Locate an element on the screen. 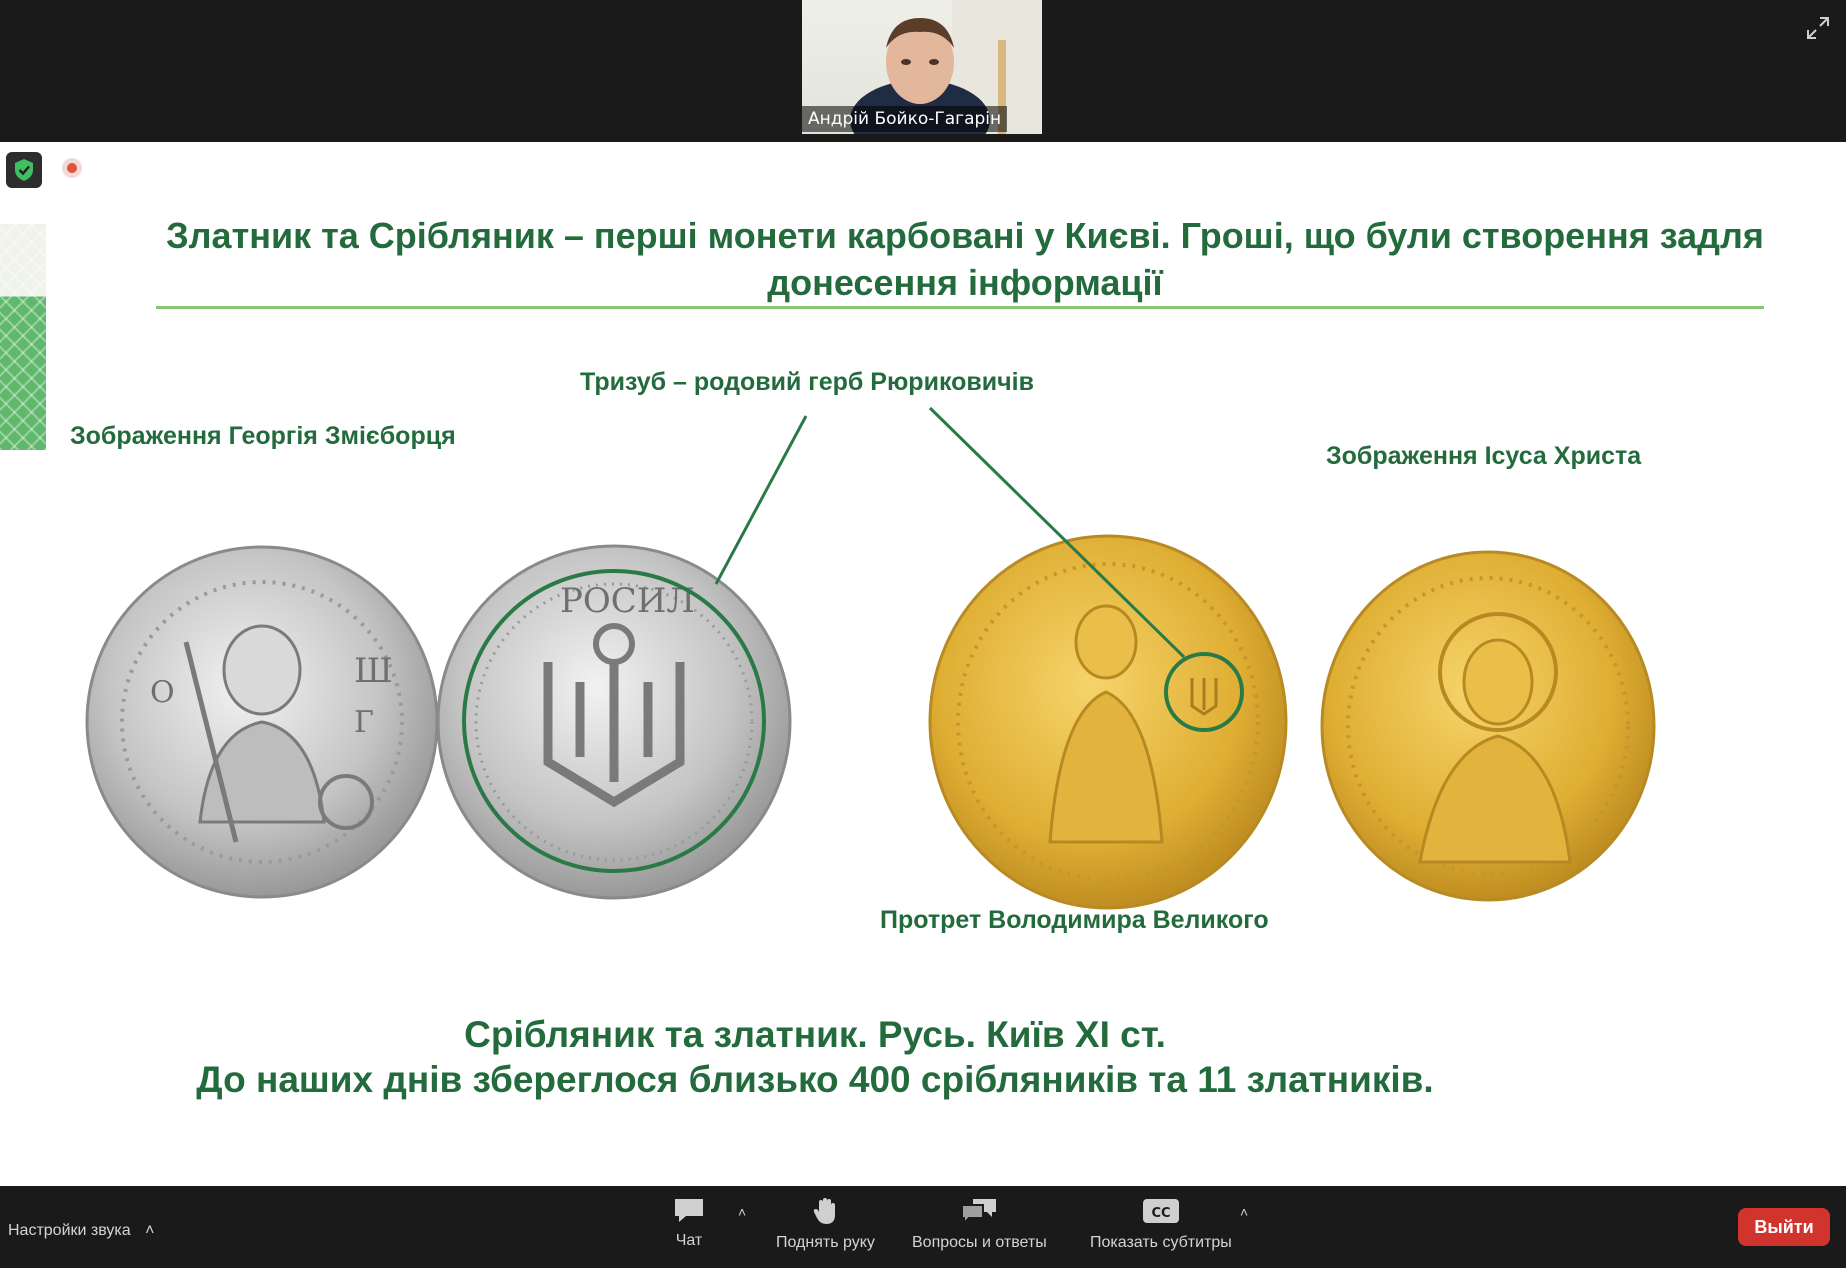 The image size is (1846, 1268). fullscreen-icon is located at coordinates (1818, 28).